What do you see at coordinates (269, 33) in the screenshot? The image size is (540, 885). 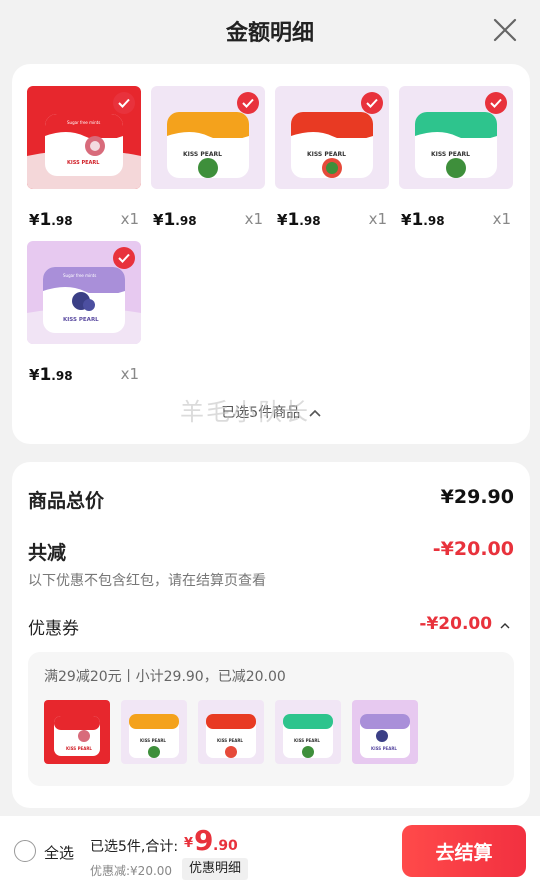 I see `page-title: 金额明细` at bounding box center [269, 33].